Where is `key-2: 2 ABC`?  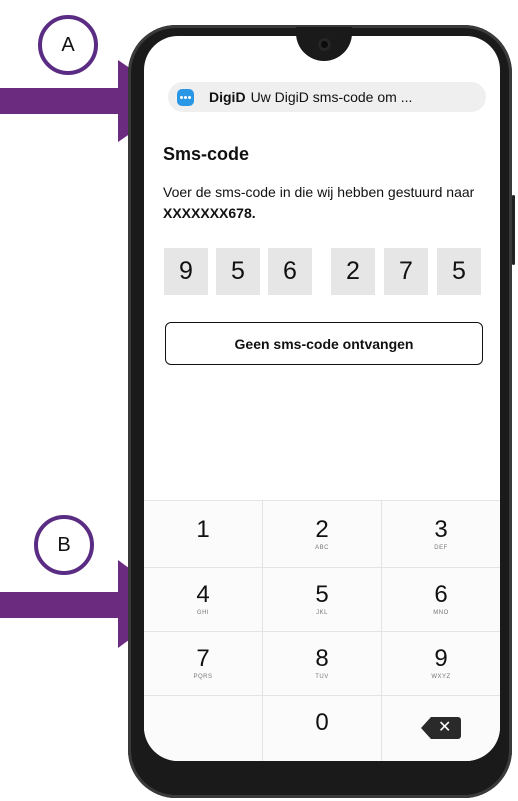 key-2: 2 ABC is located at coordinates (322, 535).